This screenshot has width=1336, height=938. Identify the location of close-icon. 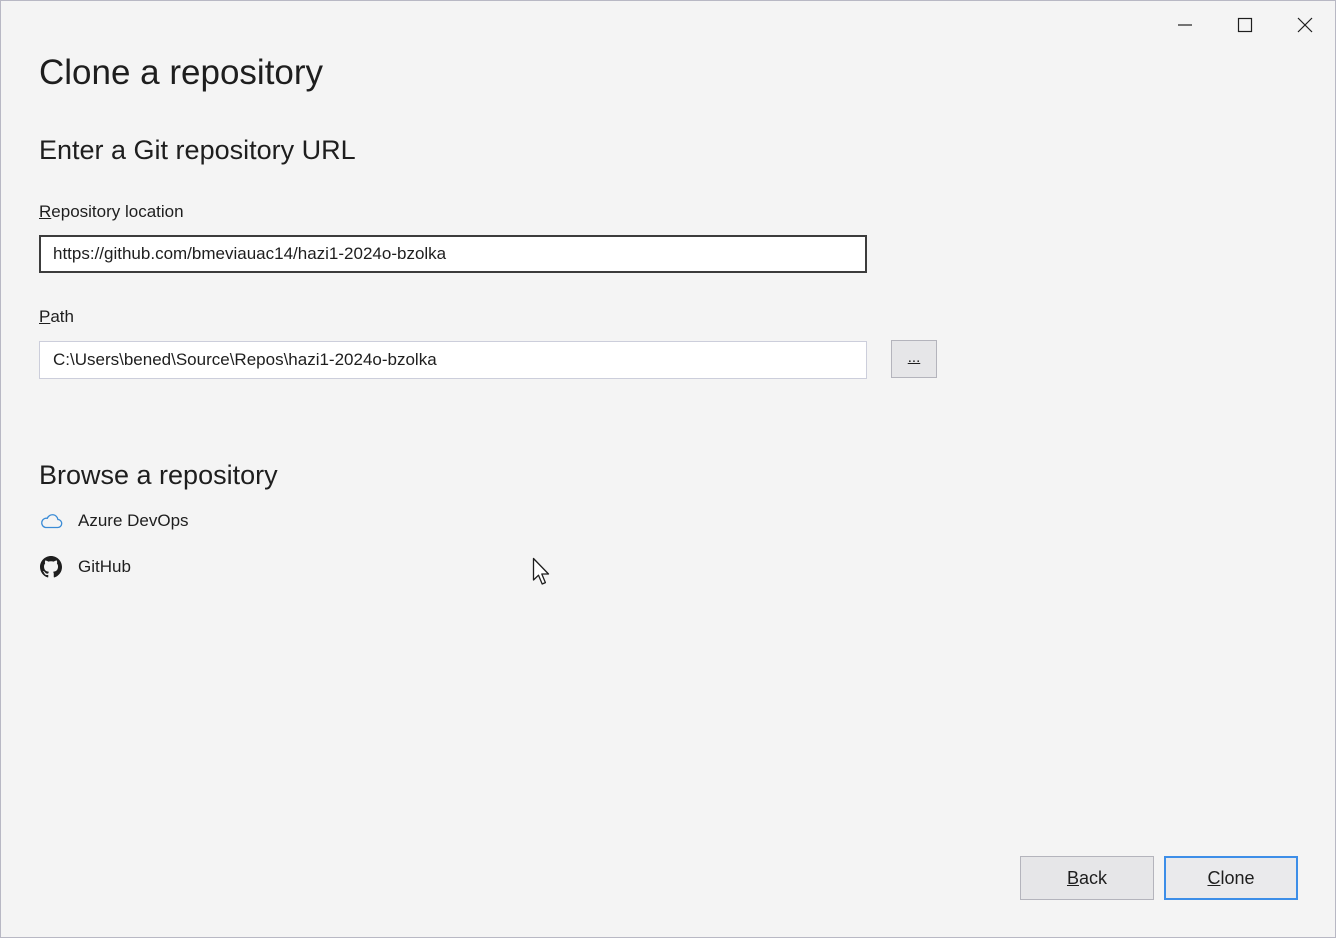
(1305, 25).